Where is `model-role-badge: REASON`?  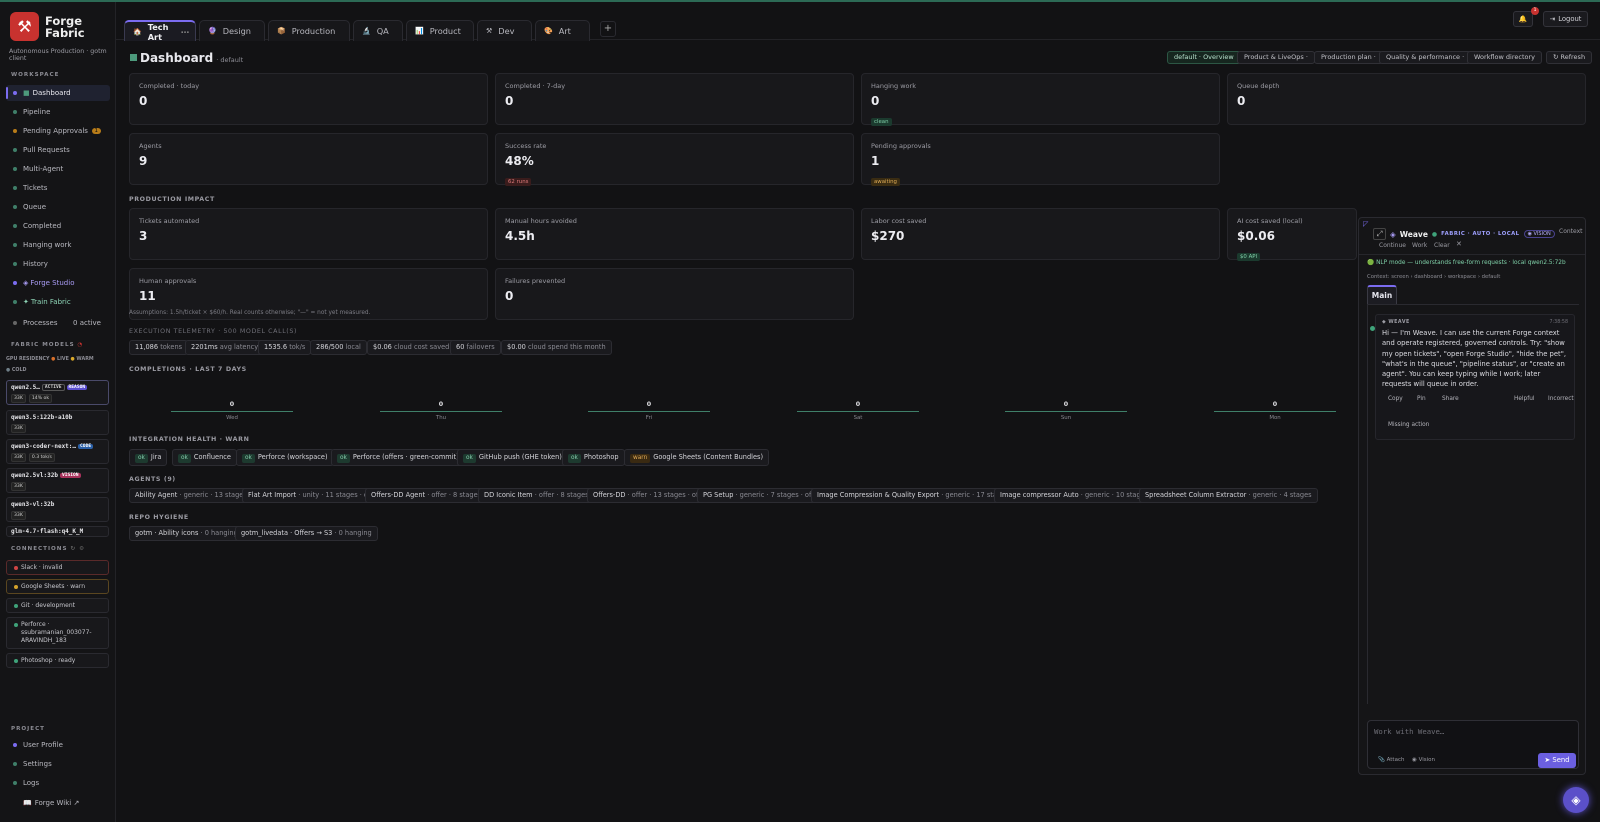
model-role-badge: REASON is located at coordinates (77, 387).